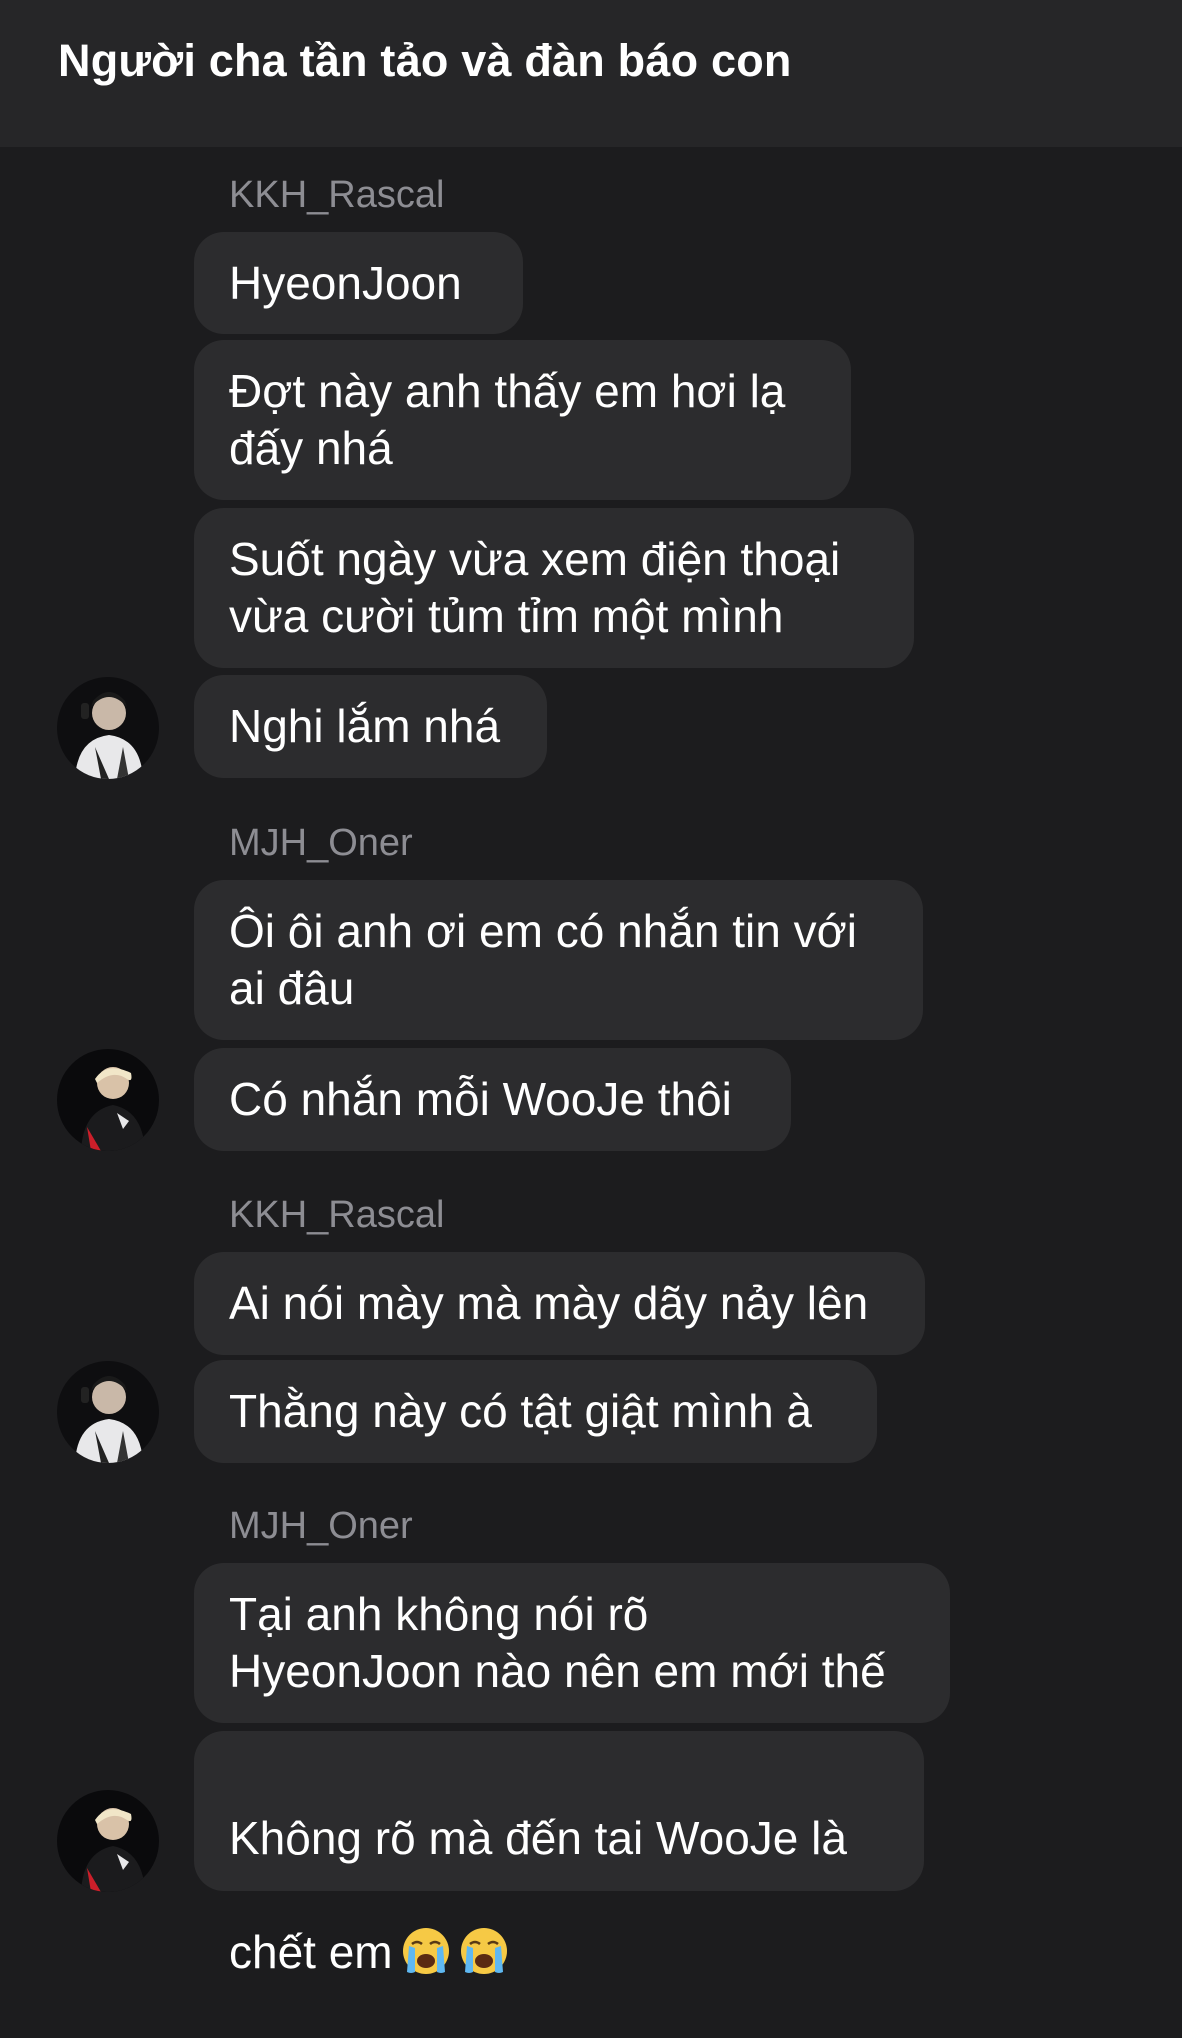 This screenshot has height=2038, width=1182. I want to click on chat-header: Người cha tần tảo và đàn báo con, so click(591, 73).